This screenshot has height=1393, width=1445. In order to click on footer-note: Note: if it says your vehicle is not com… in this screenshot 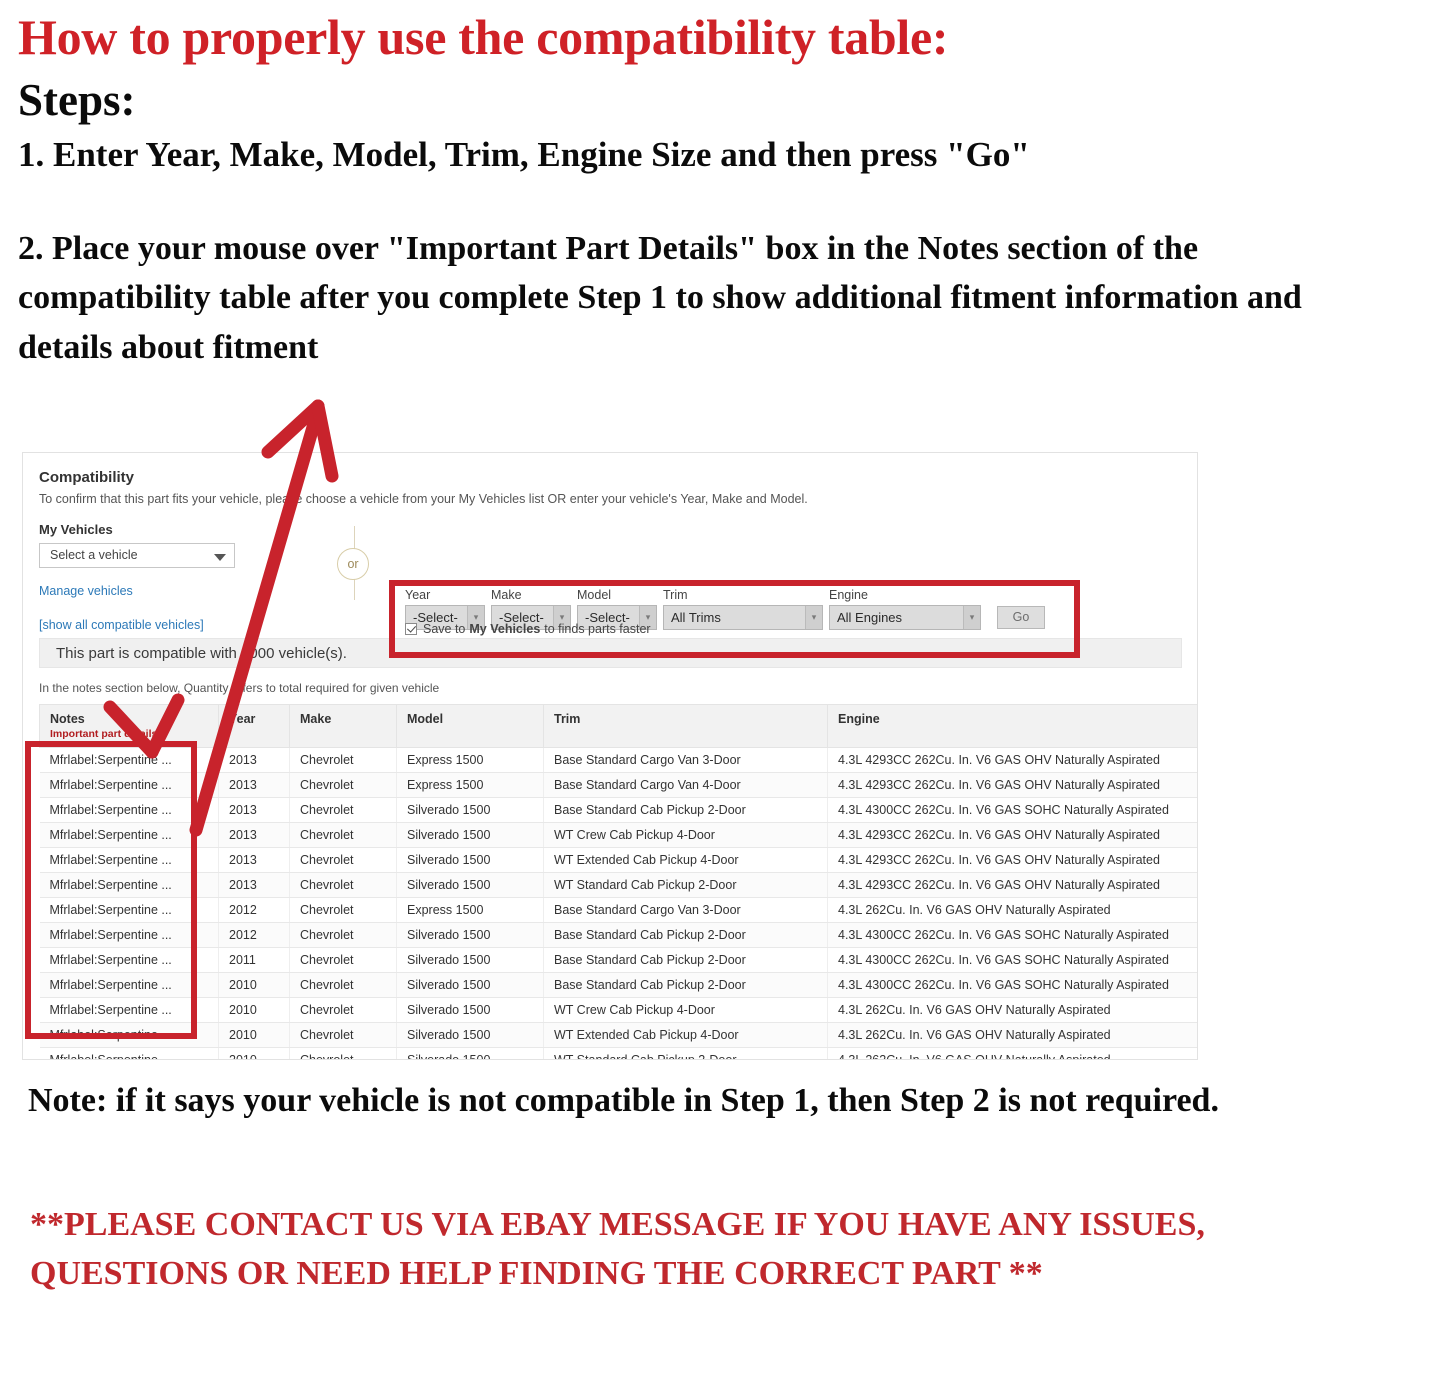, I will do `click(623, 1100)`.